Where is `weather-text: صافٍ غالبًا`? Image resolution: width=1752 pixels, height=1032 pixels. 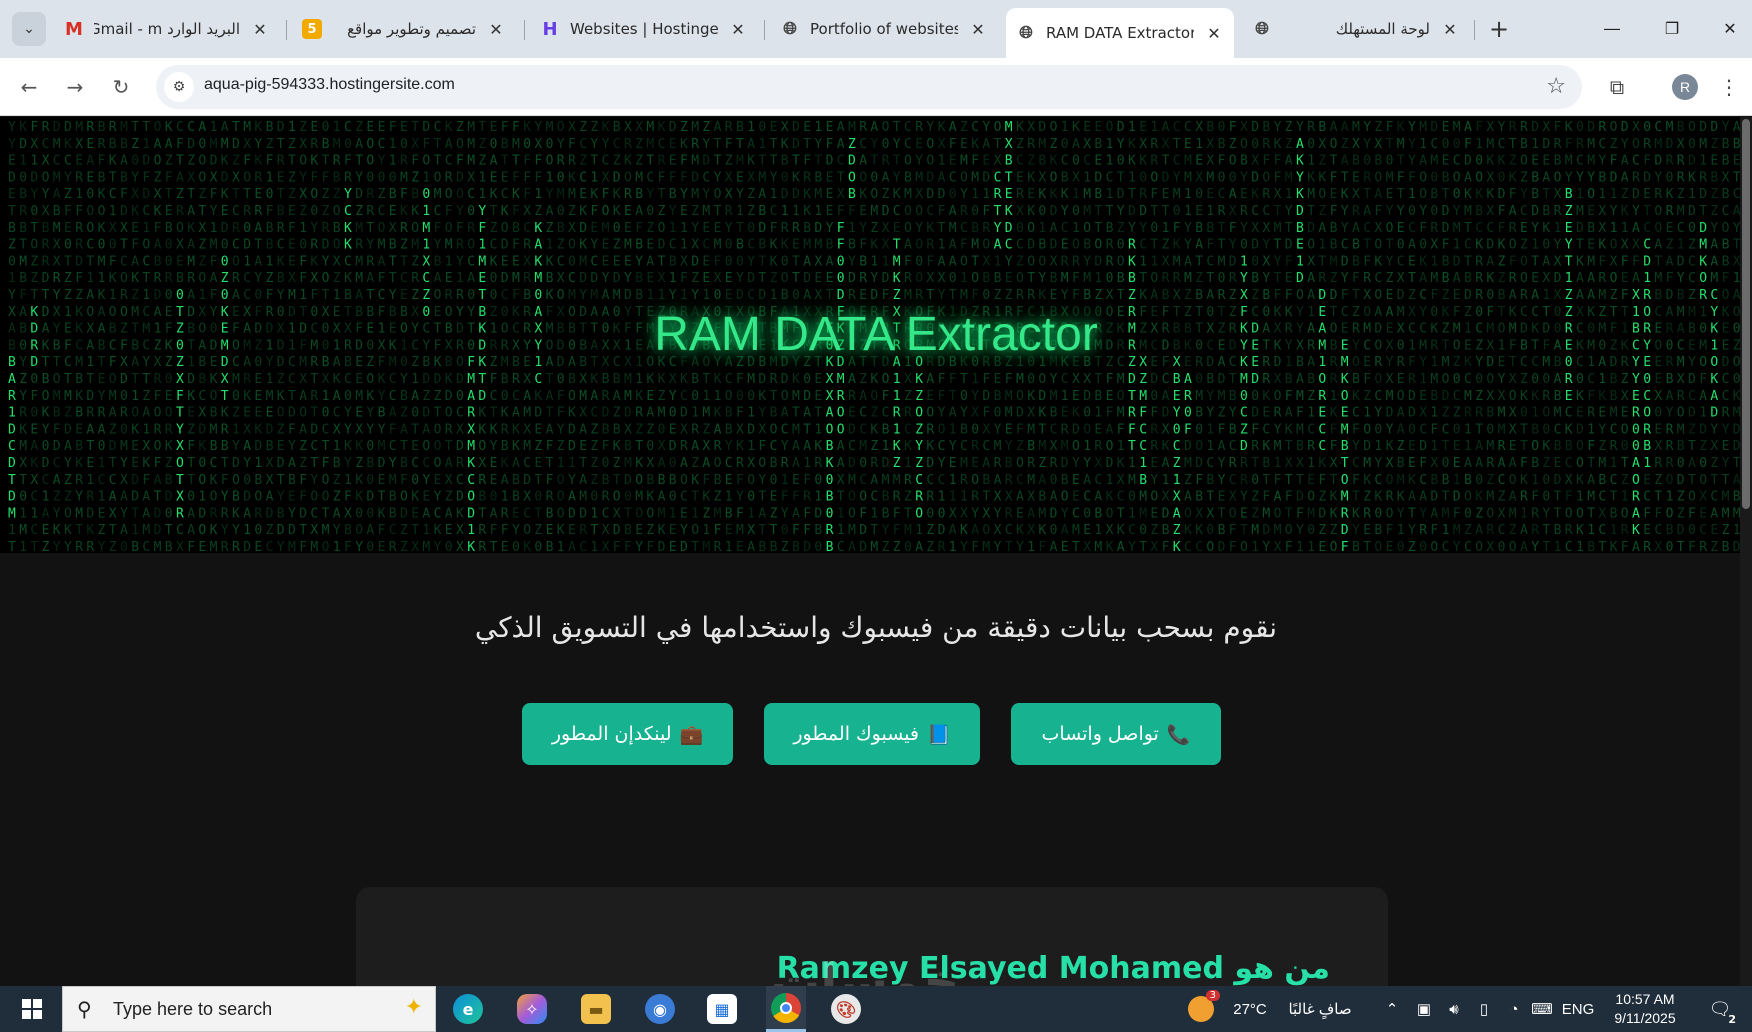
weather-text: صافٍ غالبًا is located at coordinates (1320, 1009).